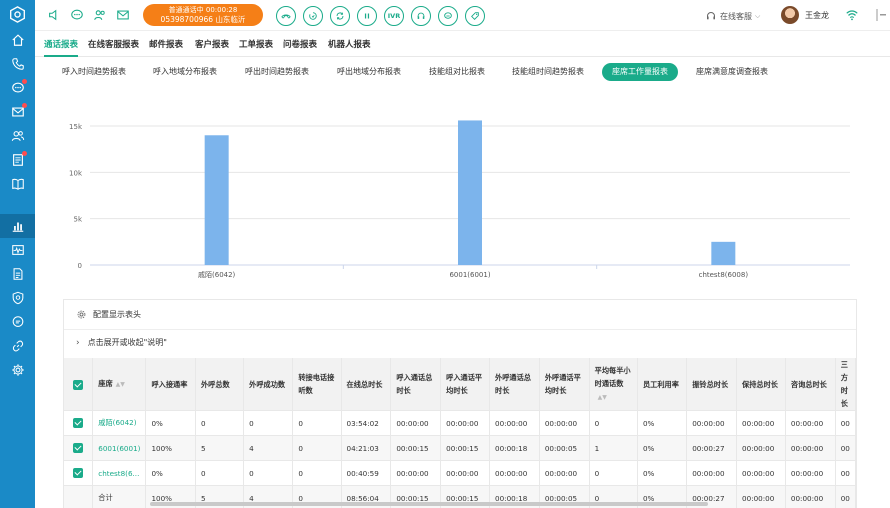 The width and height of the screenshot is (890, 508). What do you see at coordinates (421, 16) in the screenshot?
I see `consult-button` at bounding box center [421, 16].